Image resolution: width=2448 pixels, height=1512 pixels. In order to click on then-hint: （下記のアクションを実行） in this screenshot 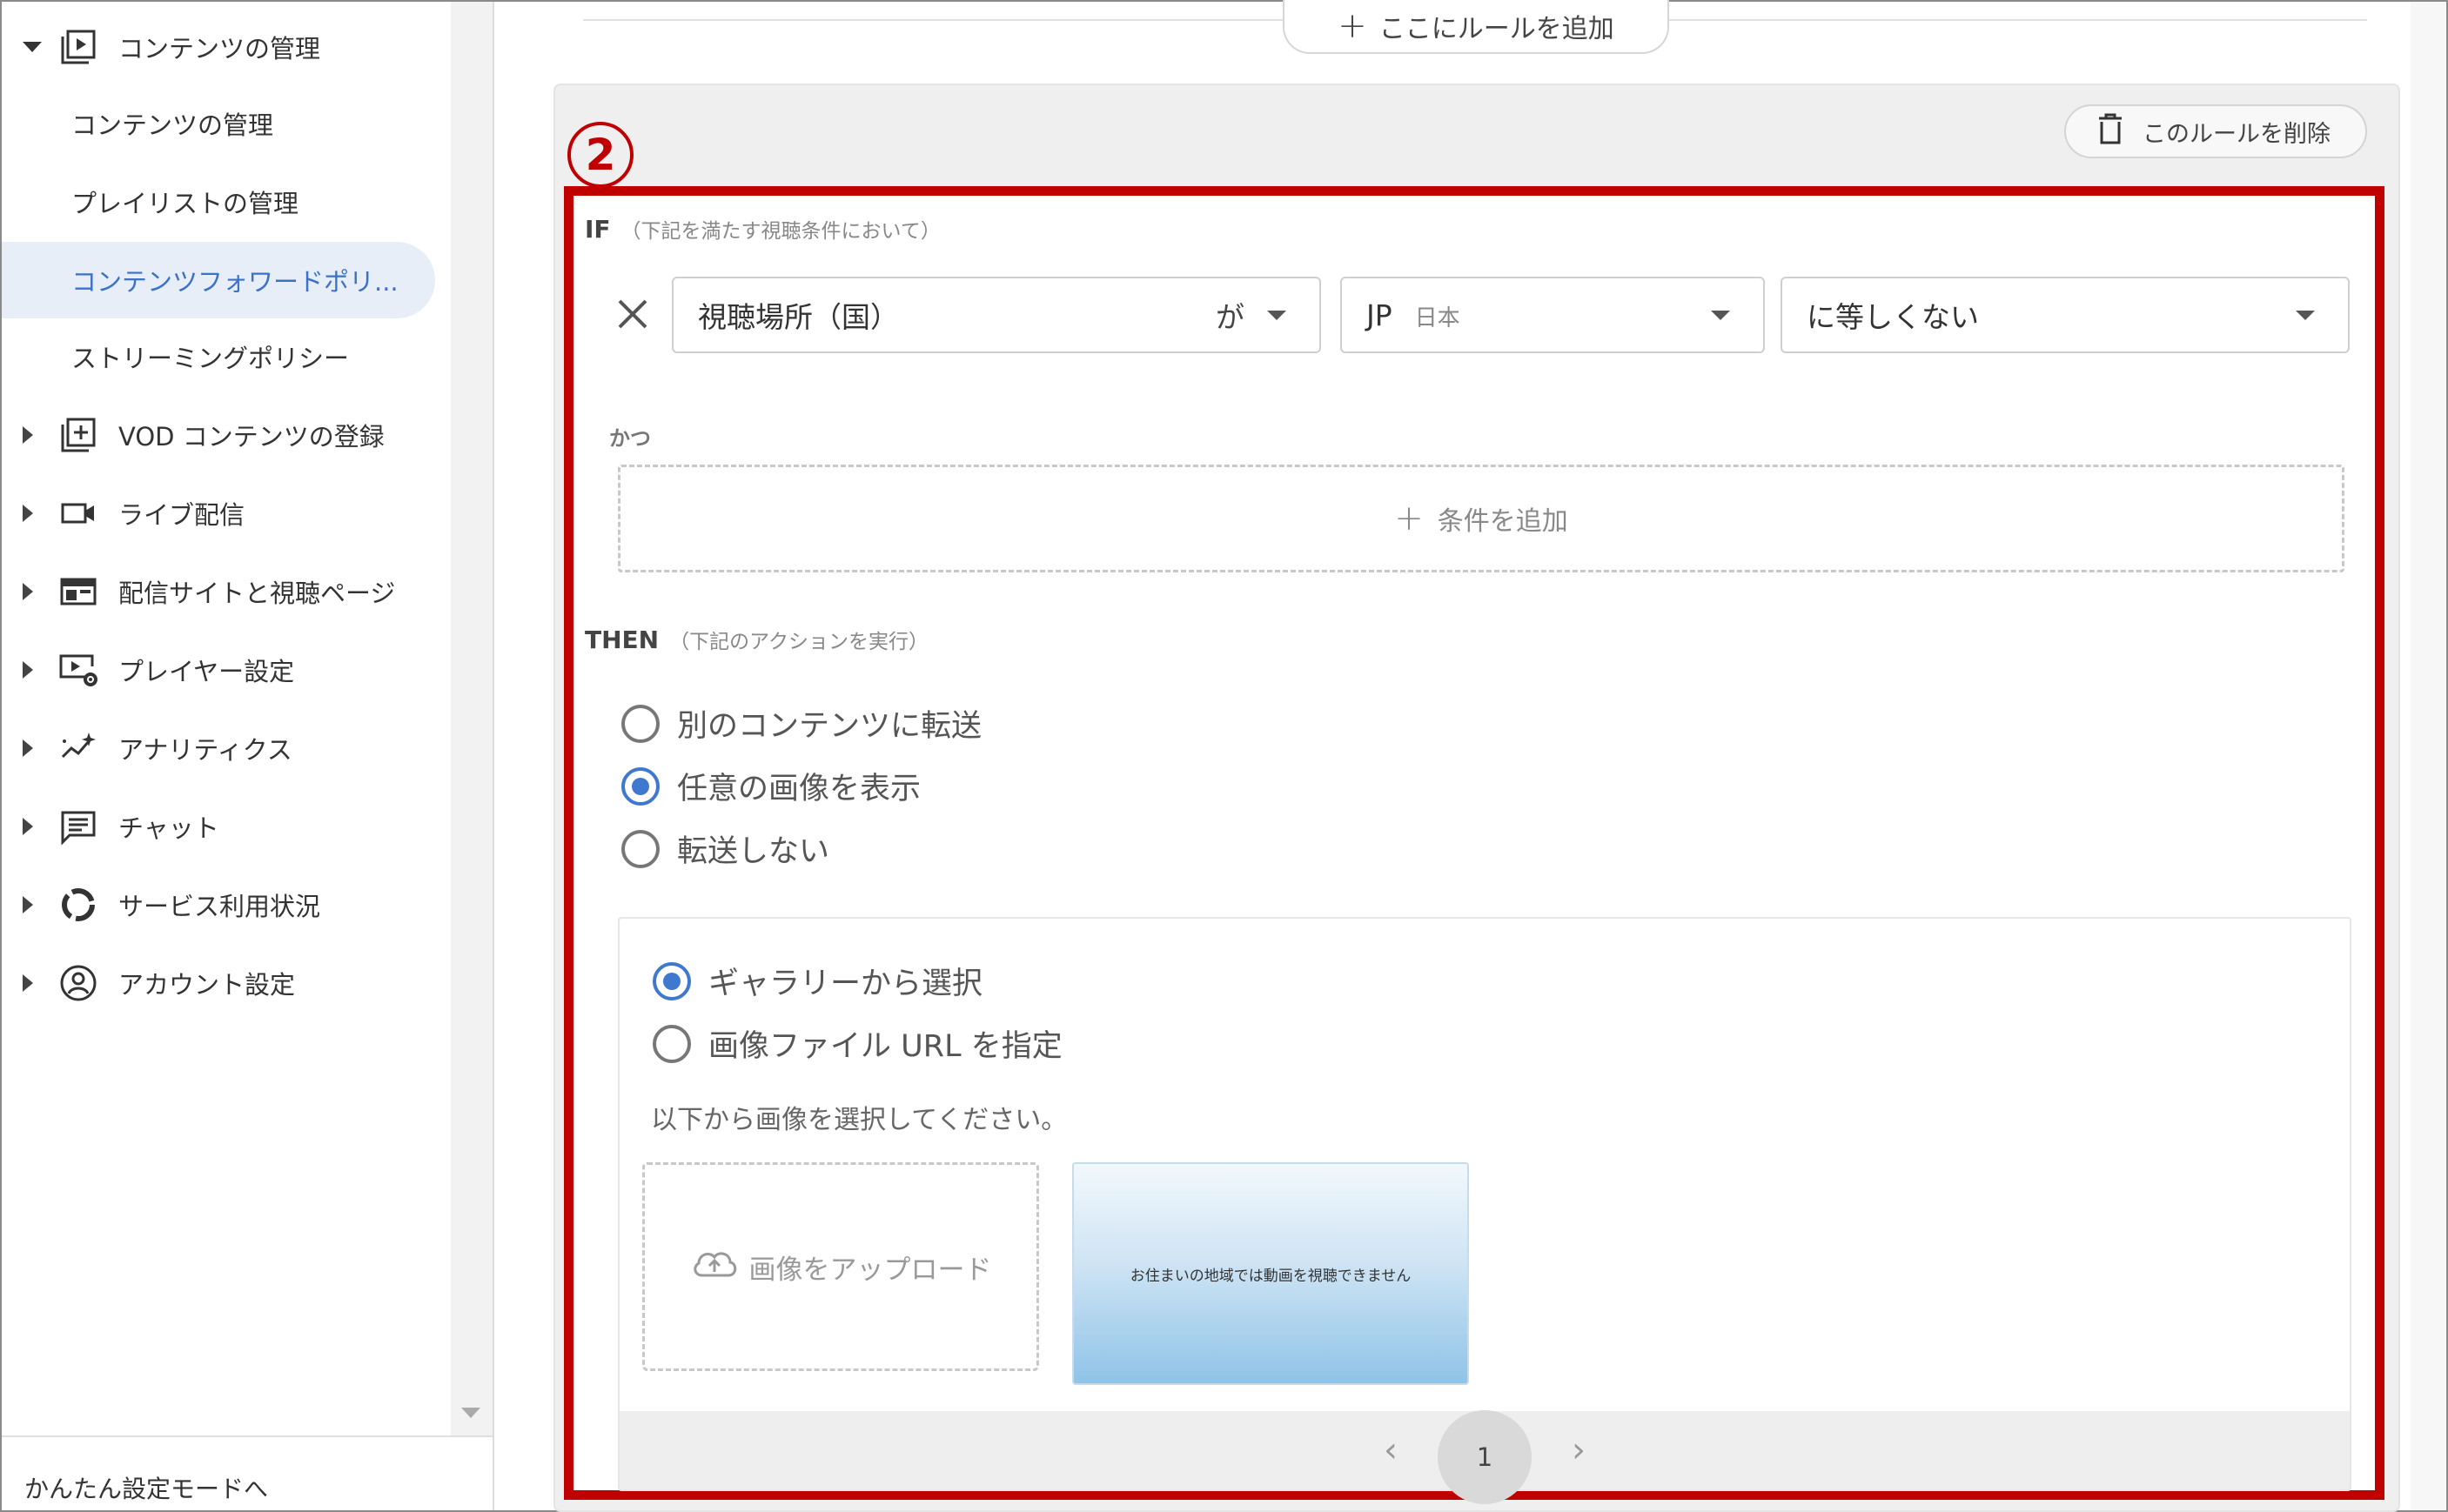, I will do `click(799, 642)`.